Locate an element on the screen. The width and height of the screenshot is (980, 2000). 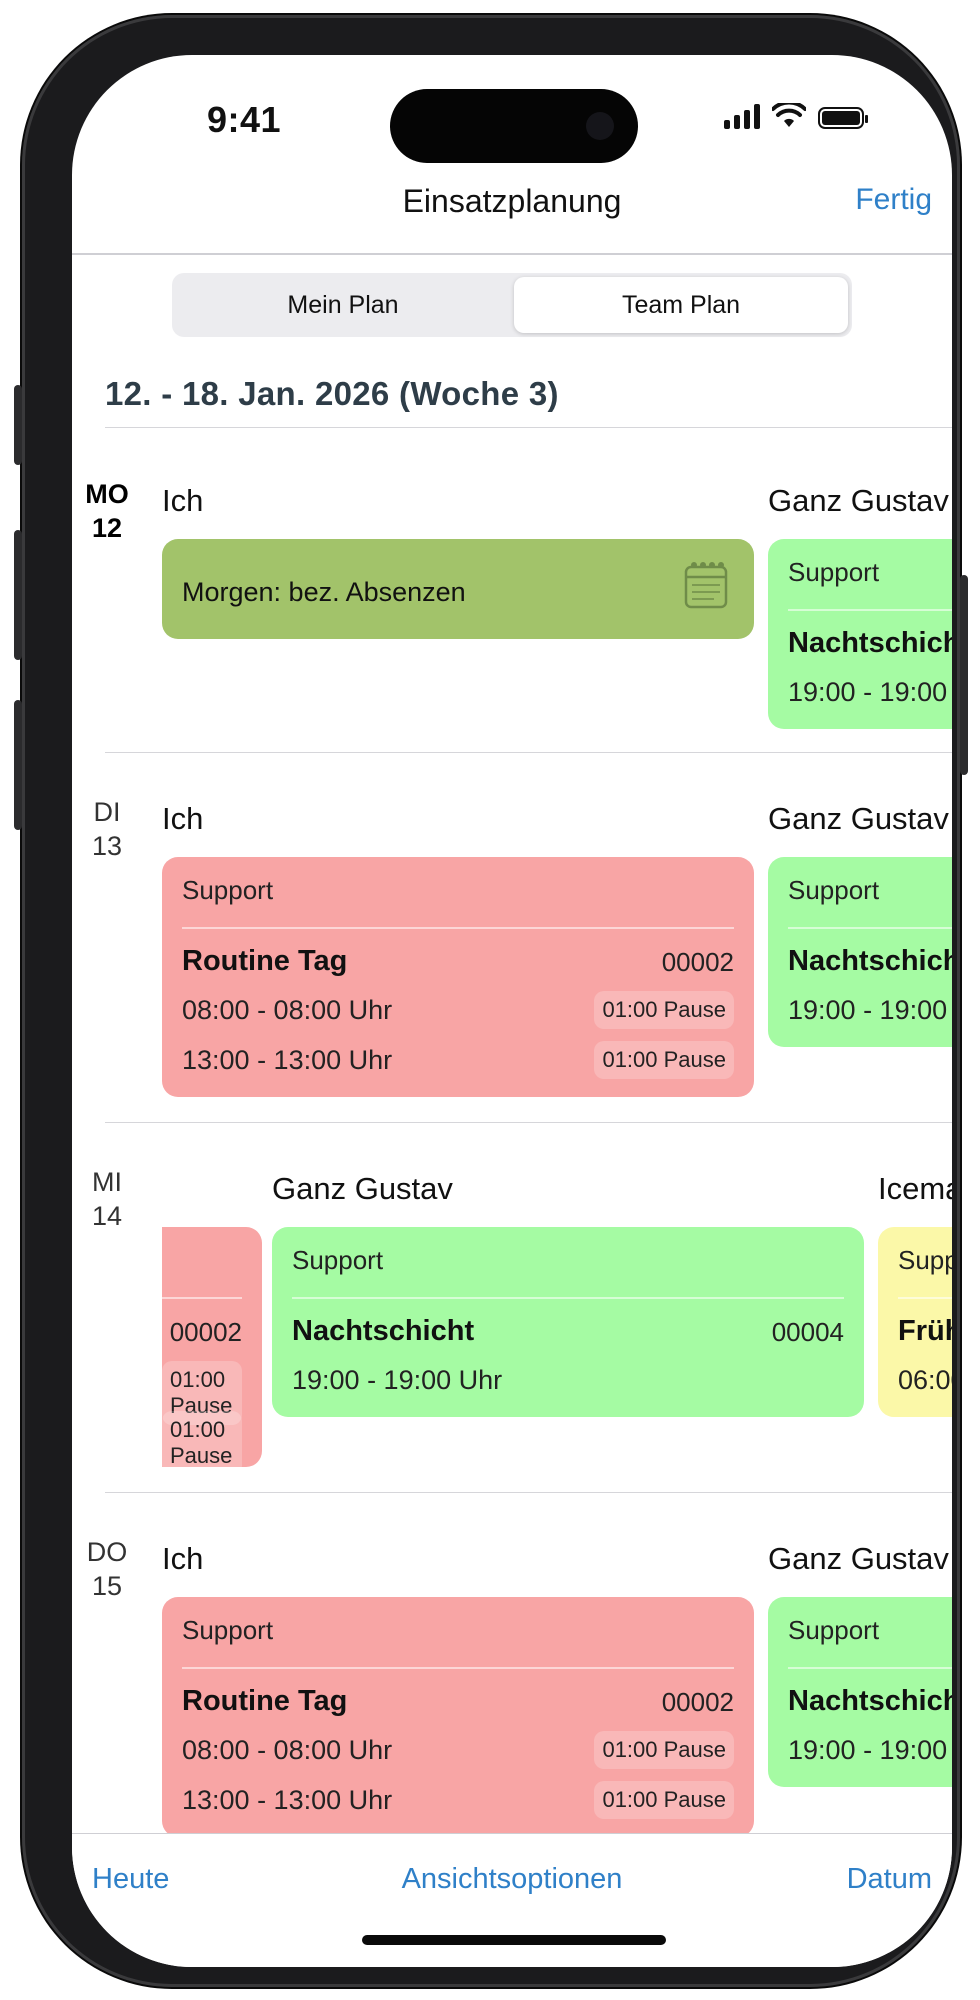
shift-card: Support Frühschicht 06:00 is located at coordinates (915, 1322).